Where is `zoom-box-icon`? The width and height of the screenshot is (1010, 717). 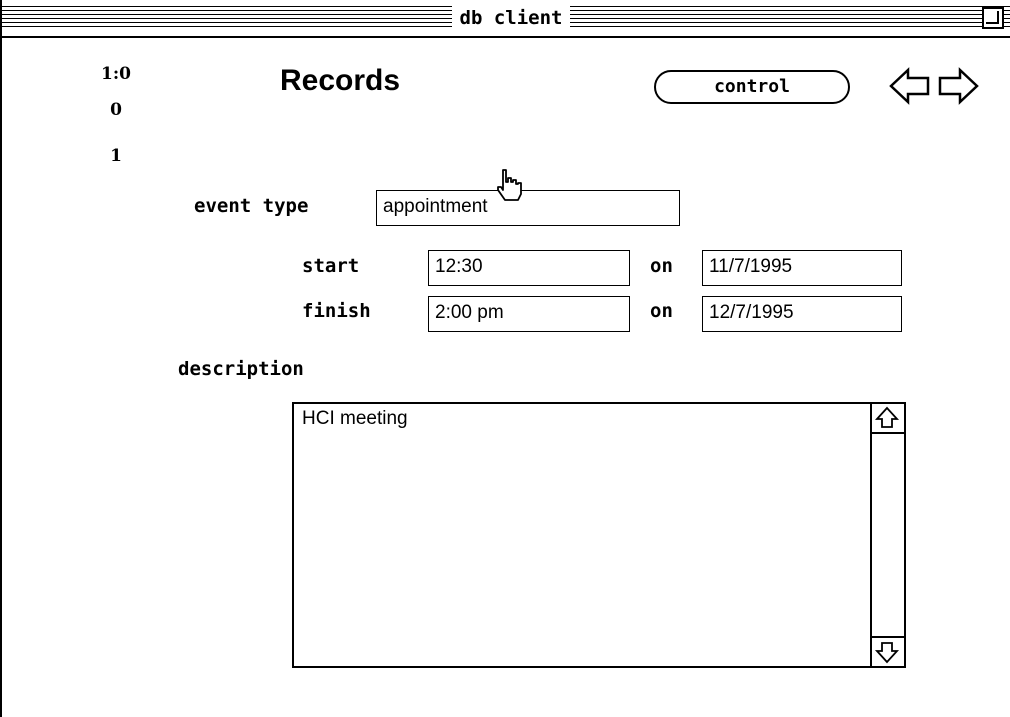 zoom-box-icon is located at coordinates (993, 18).